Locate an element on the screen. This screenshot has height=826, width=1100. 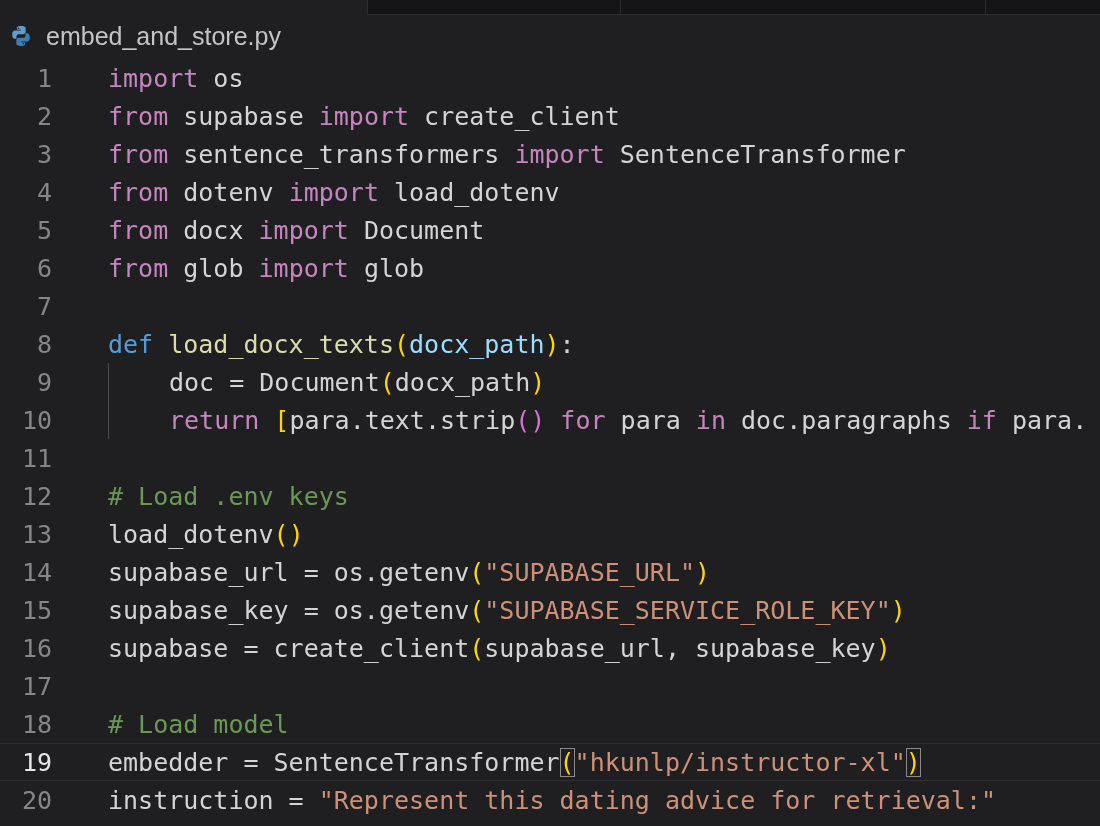
line-number: 10 is located at coordinates (36, 420).